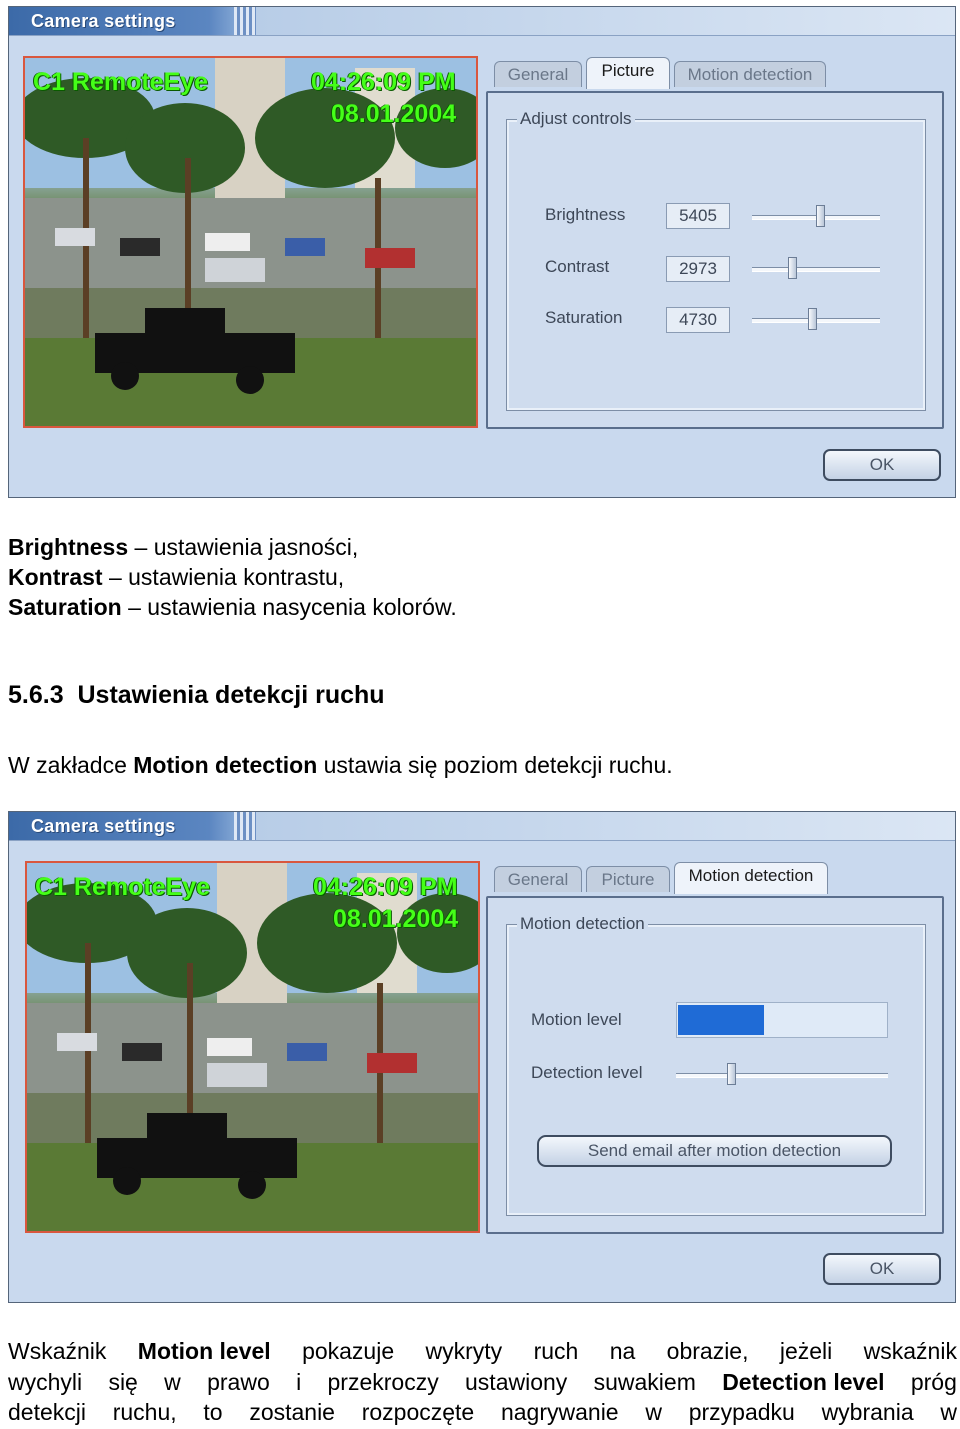 This screenshot has width=960, height=1429. What do you see at coordinates (289, 607) in the screenshot?
I see `description-text: – ustawienia nasycenia kolorów.` at bounding box center [289, 607].